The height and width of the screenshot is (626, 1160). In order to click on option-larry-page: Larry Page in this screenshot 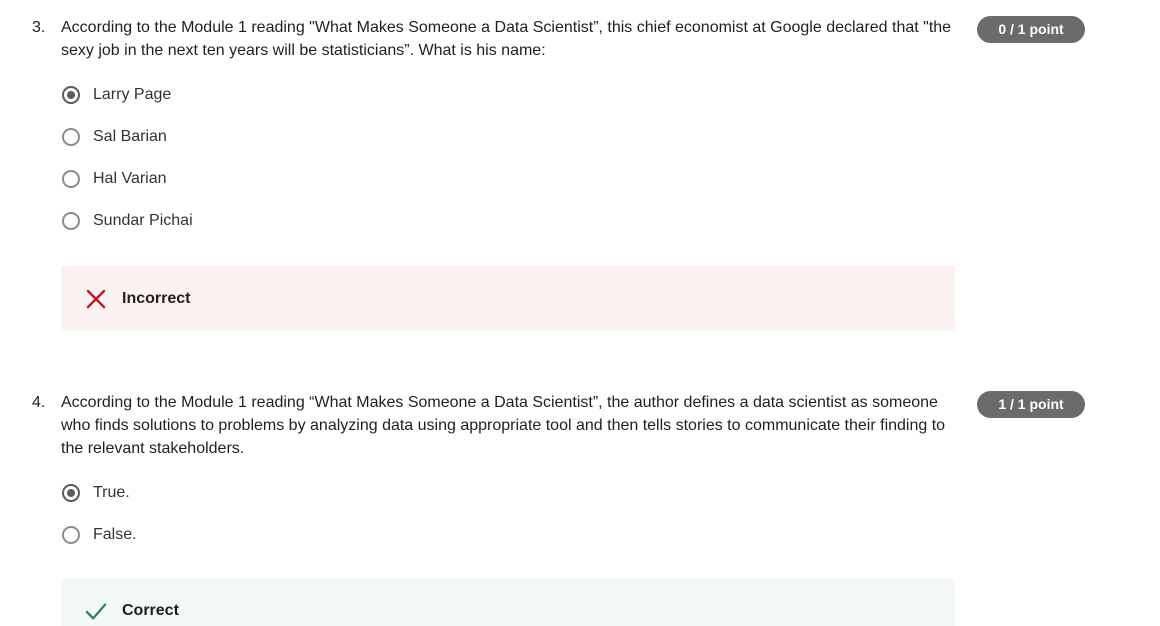, I will do `click(115, 95)`.